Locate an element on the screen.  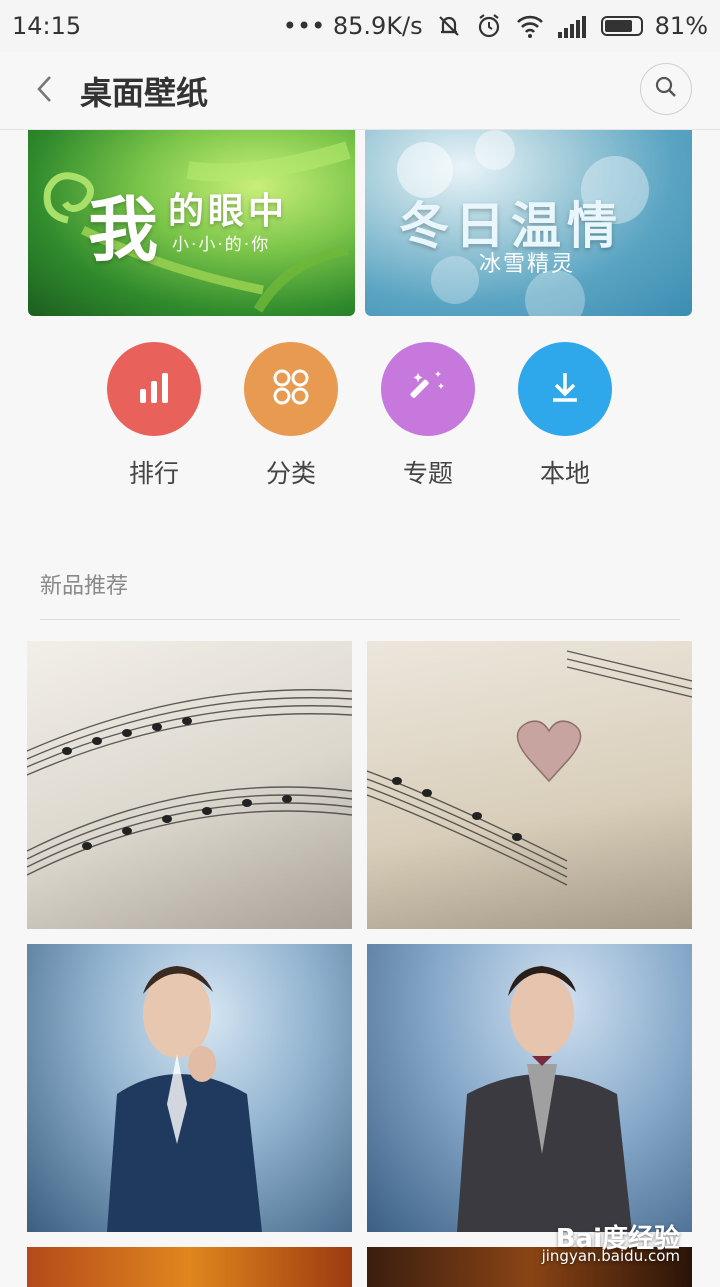
search-button is located at coordinates (666, 89).